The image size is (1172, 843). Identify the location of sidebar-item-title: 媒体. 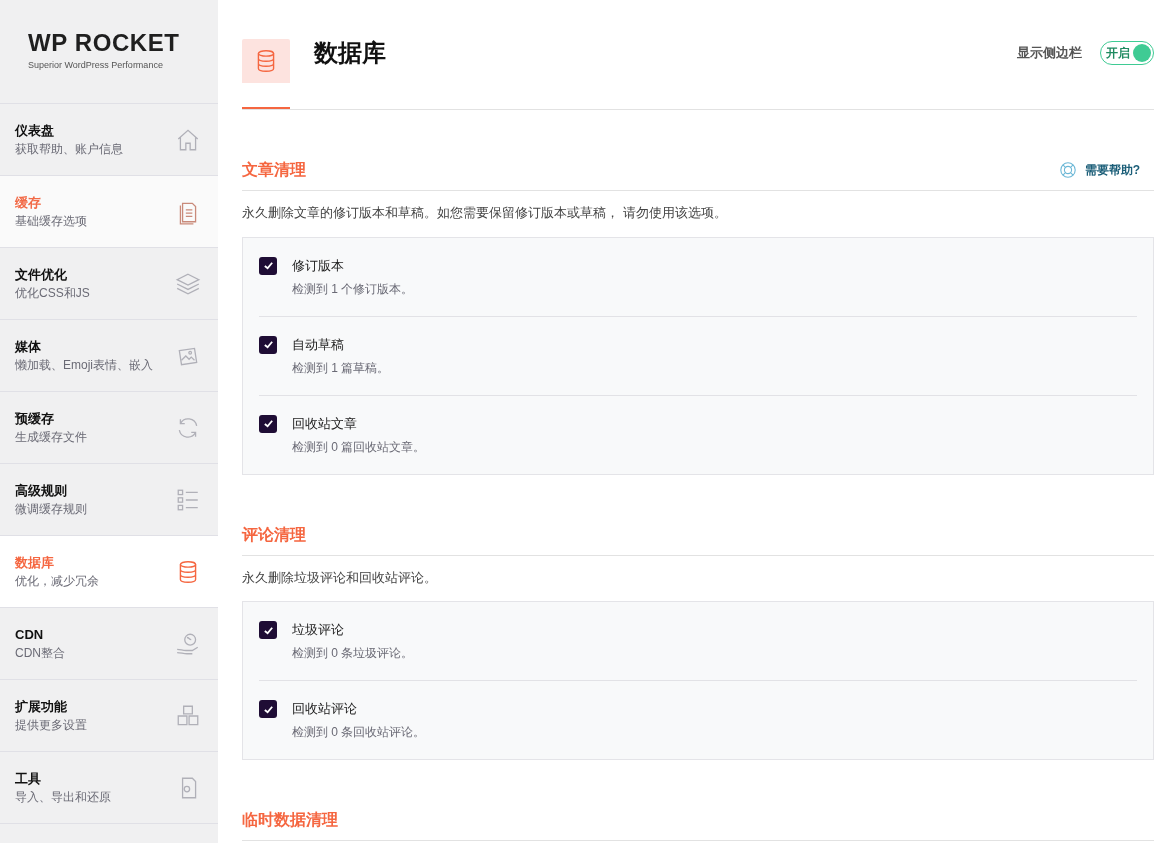
(28, 346).